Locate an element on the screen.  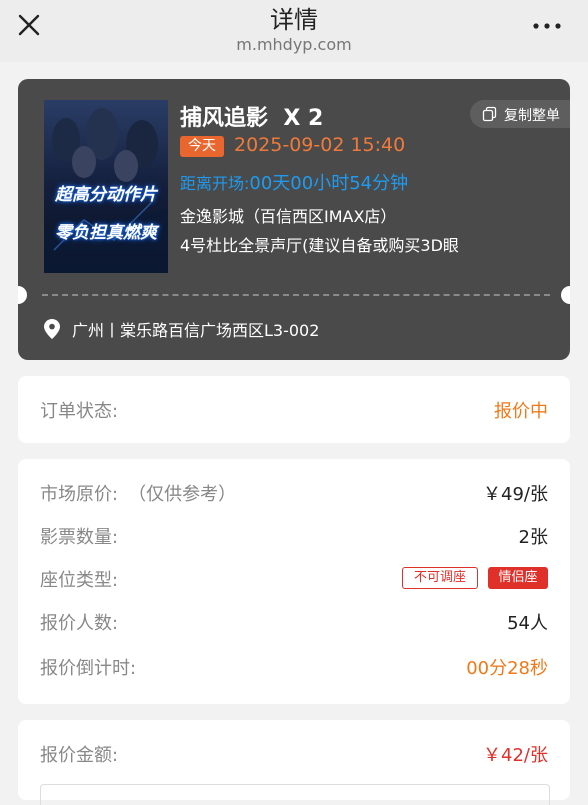
cinema-address: 广州丨棠乐路百信广场西区L3-002 is located at coordinates (195, 329).